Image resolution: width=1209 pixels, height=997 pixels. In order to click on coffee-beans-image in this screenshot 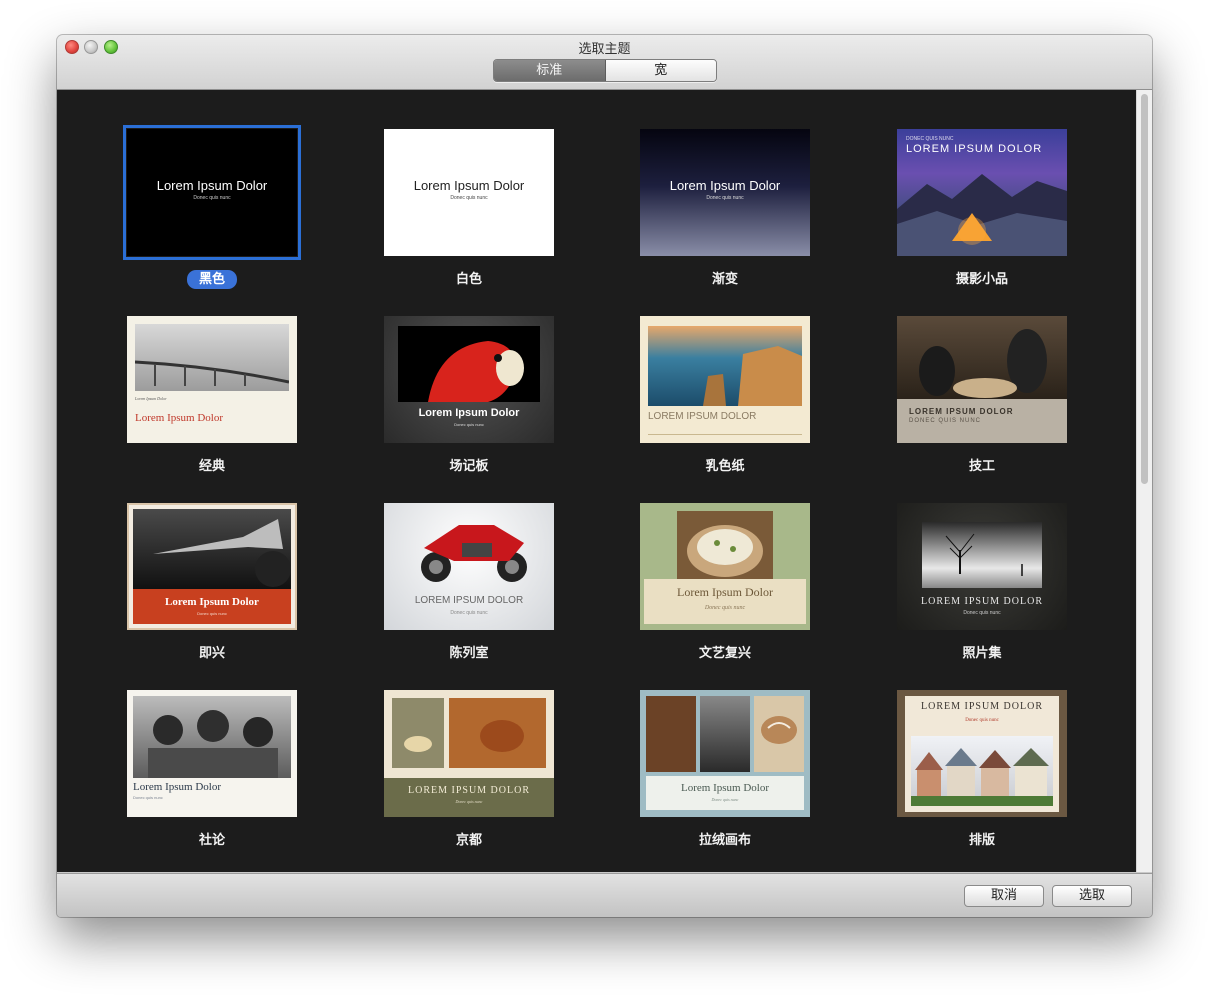, I will do `click(671, 734)`.